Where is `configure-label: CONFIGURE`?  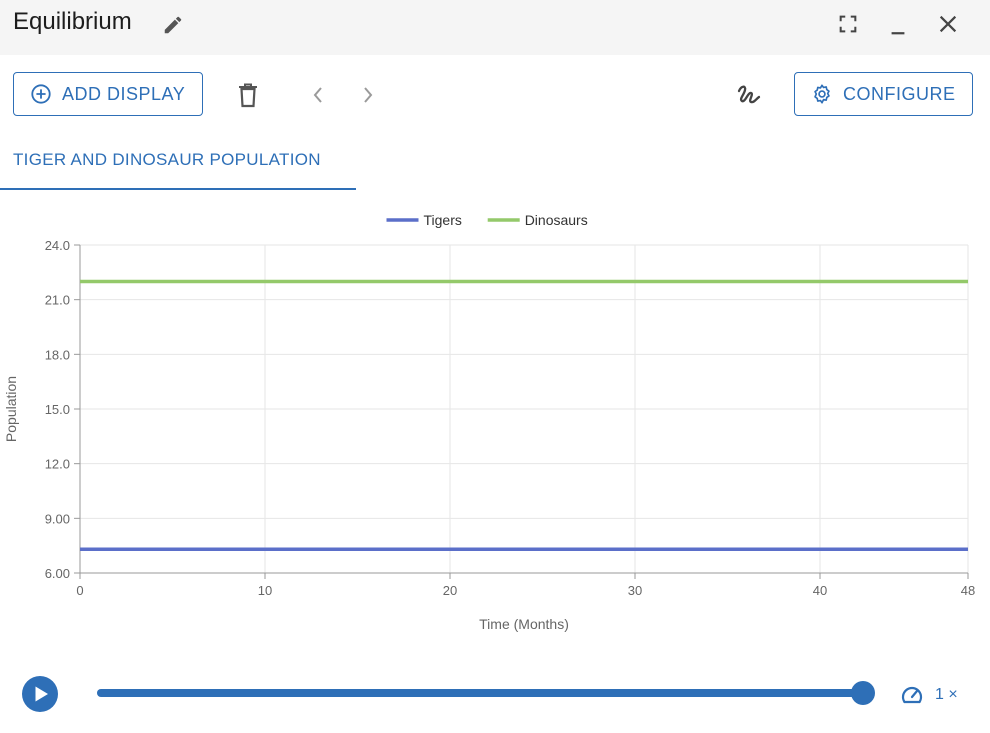 configure-label: CONFIGURE is located at coordinates (899, 93).